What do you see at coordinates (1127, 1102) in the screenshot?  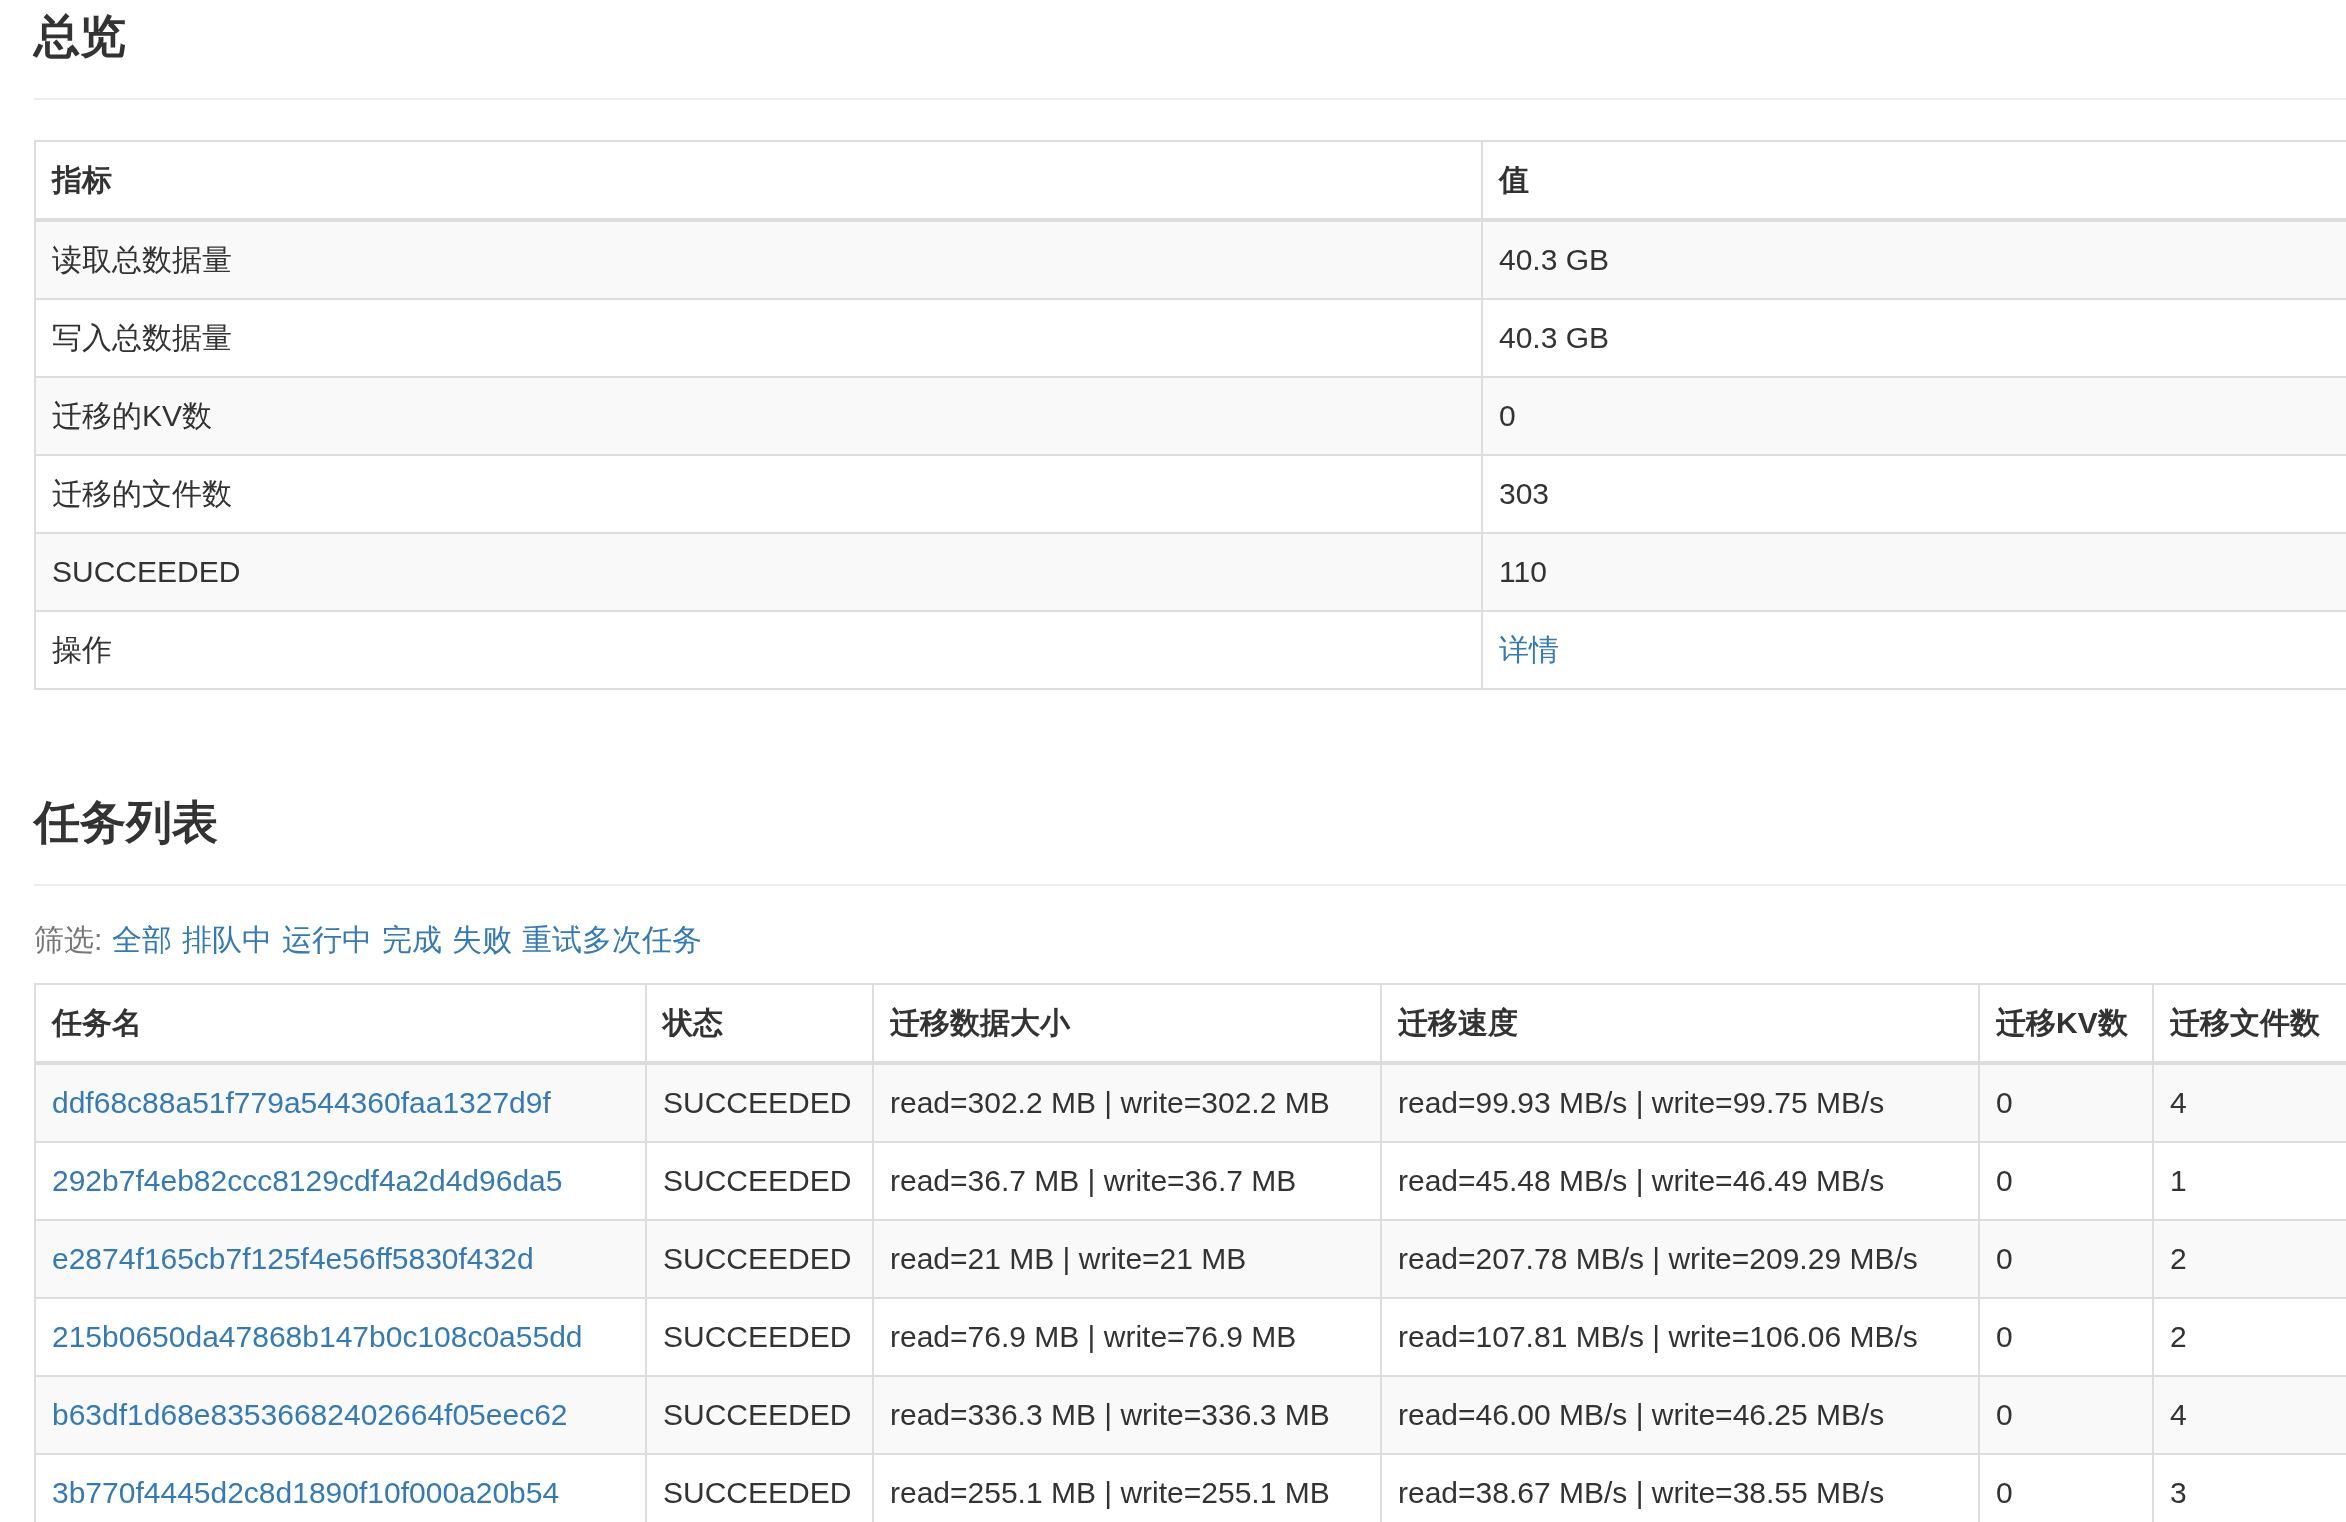 I see `table-cell: read=302.2 MB | write=302.2 MB` at bounding box center [1127, 1102].